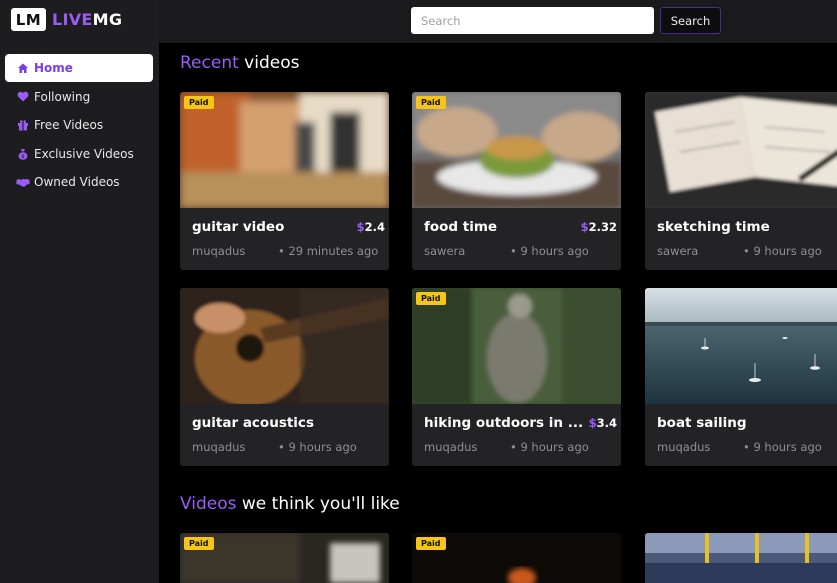  What do you see at coordinates (84, 153) in the screenshot?
I see `sidebar-item-label: Exclusive Videos` at bounding box center [84, 153].